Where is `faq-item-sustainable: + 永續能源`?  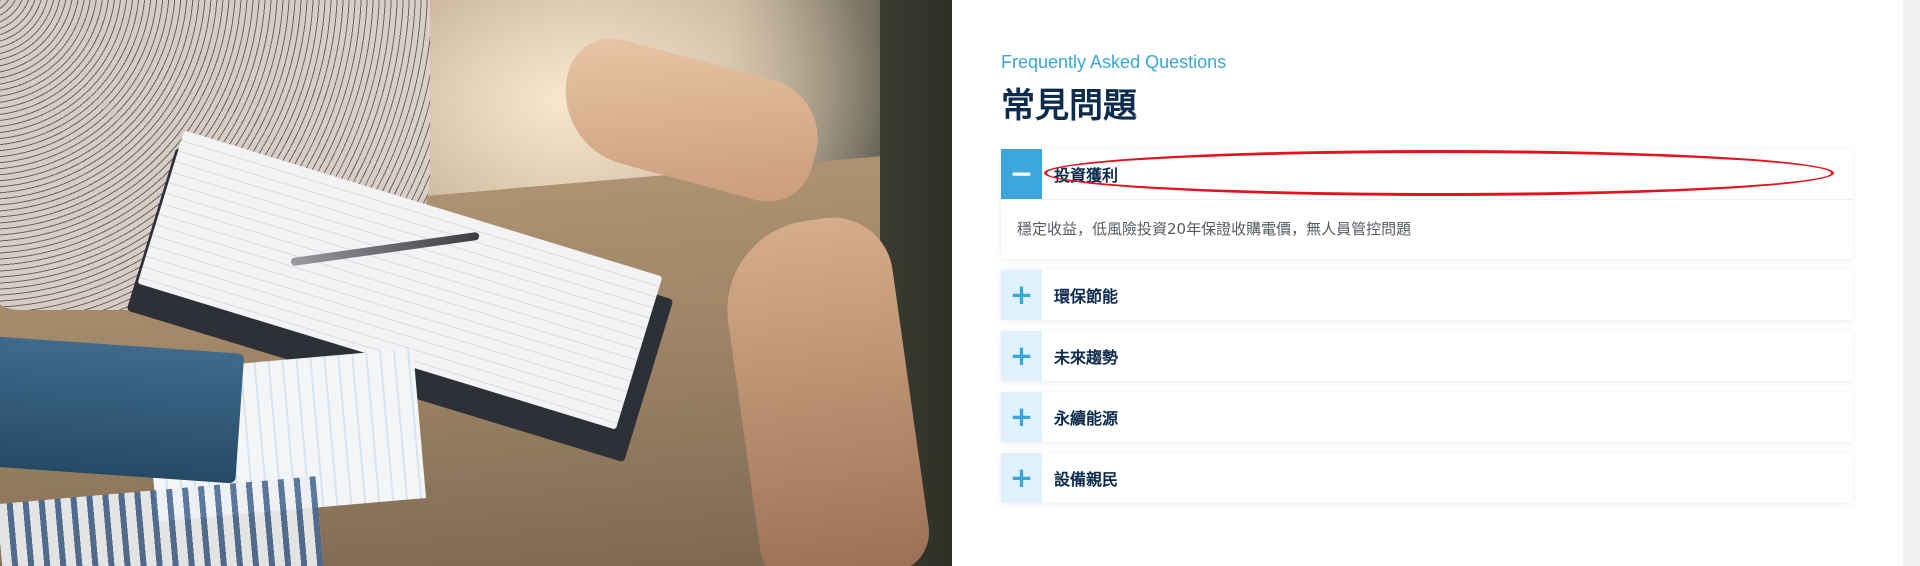 faq-item-sustainable: + 永續能源 is located at coordinates (1427, 417).